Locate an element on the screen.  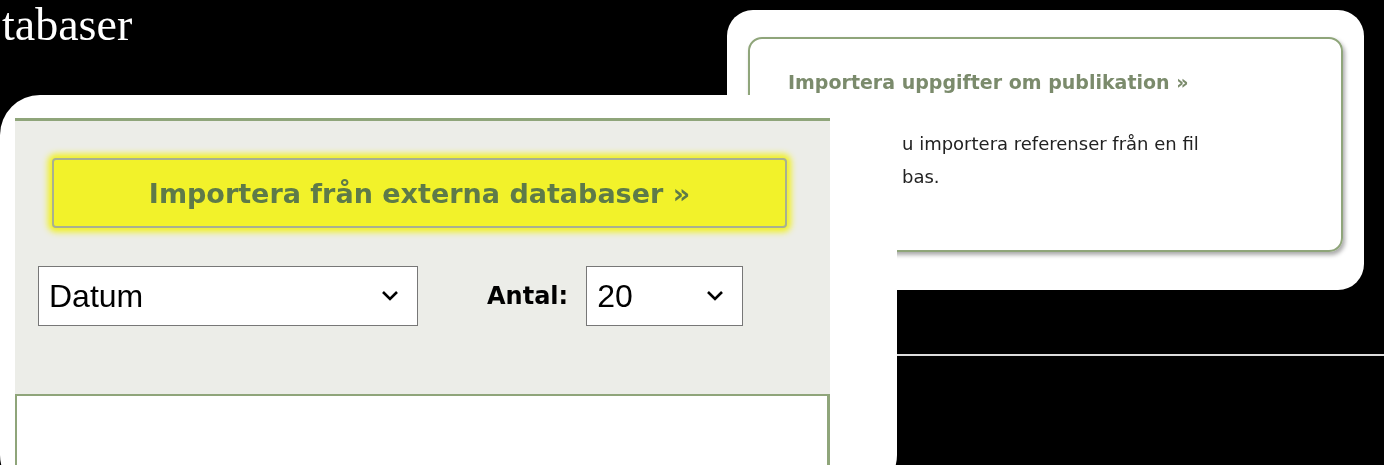
description-text: u importera referenser från en fil is located at coordinates (1051, 144).